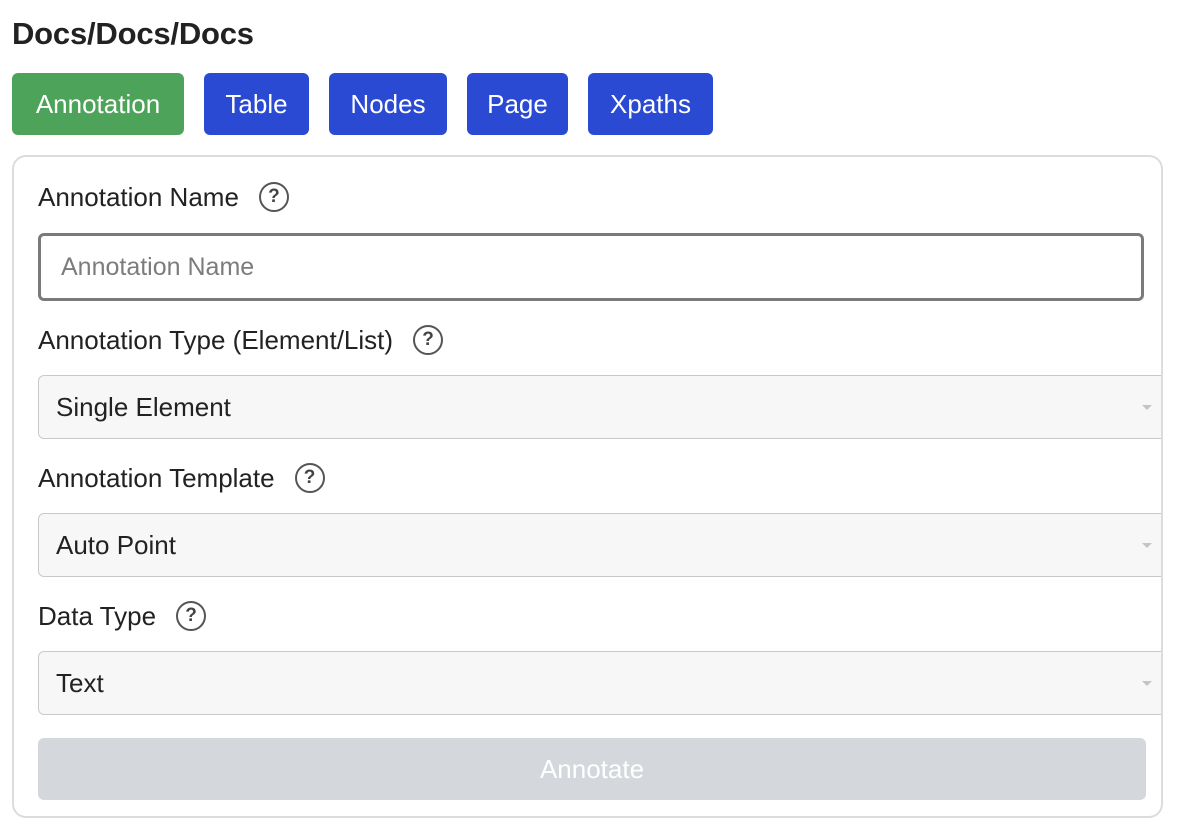 This screenshot has width=1178, height=828. I want to click on annotation-name-input, so click(591, 267).